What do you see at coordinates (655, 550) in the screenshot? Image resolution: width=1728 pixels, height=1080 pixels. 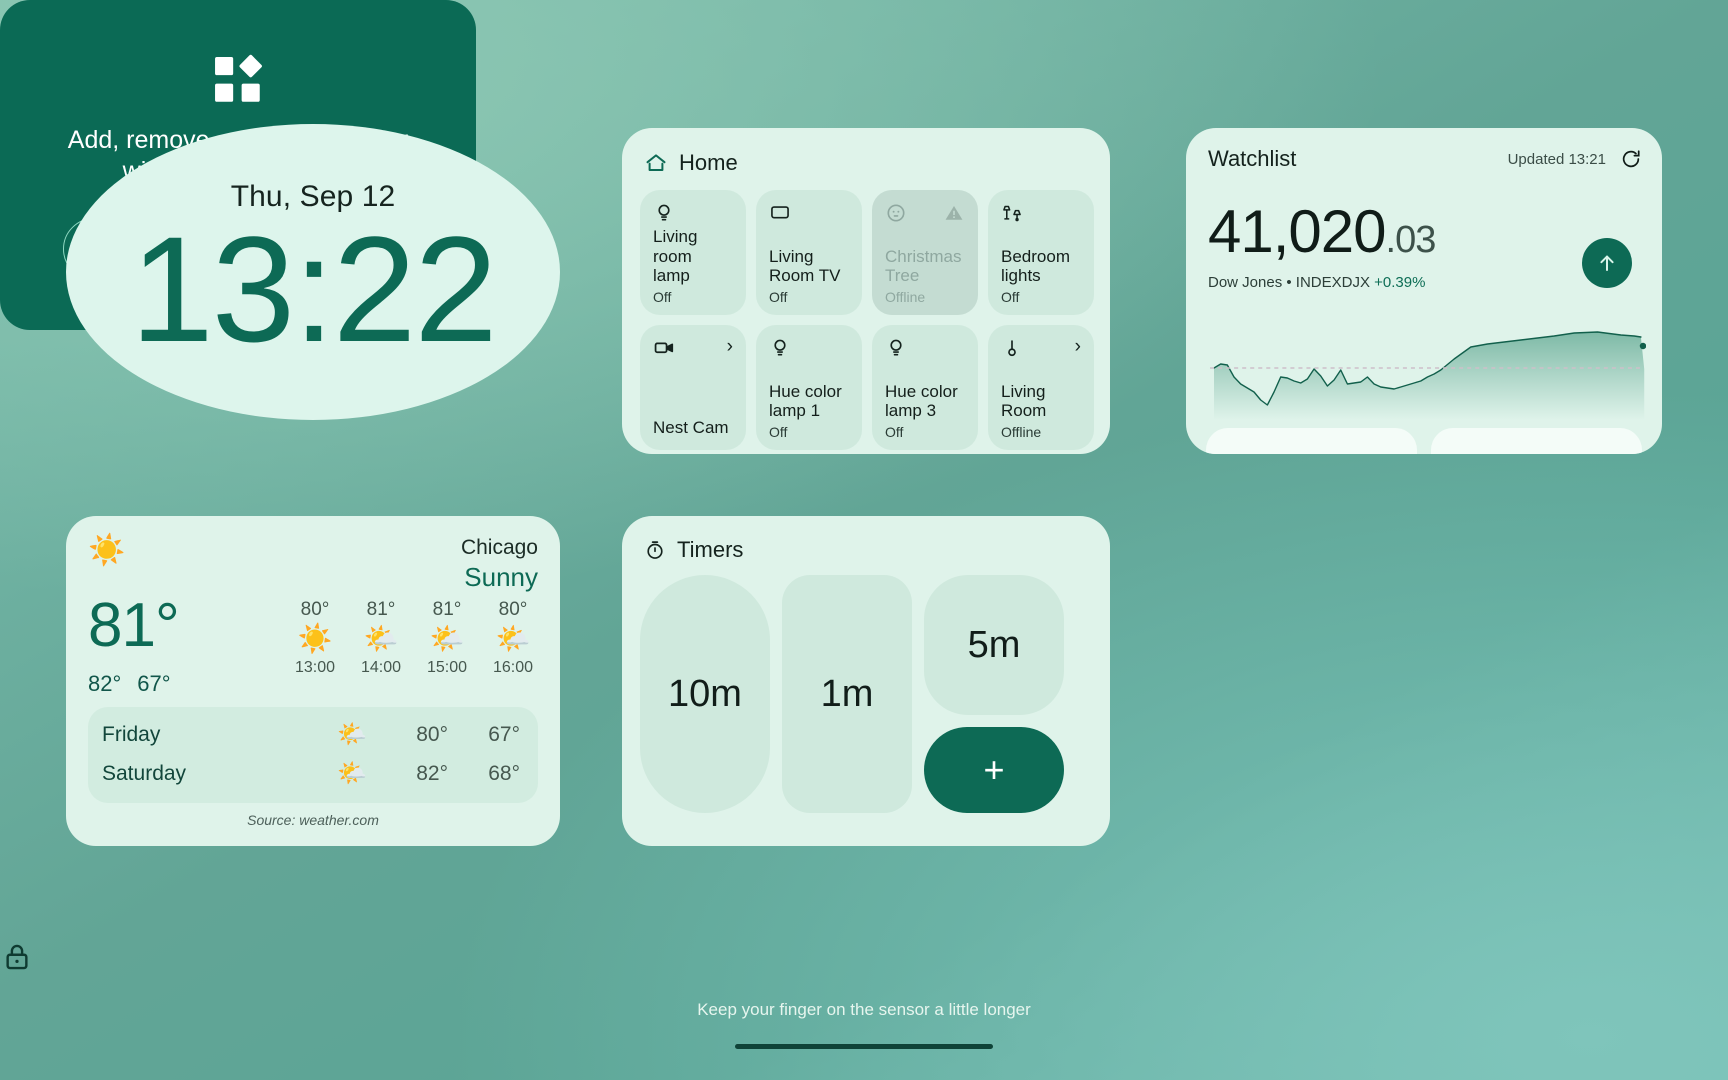 I see `stopwatch-icon` at bounding box center [655, 550].